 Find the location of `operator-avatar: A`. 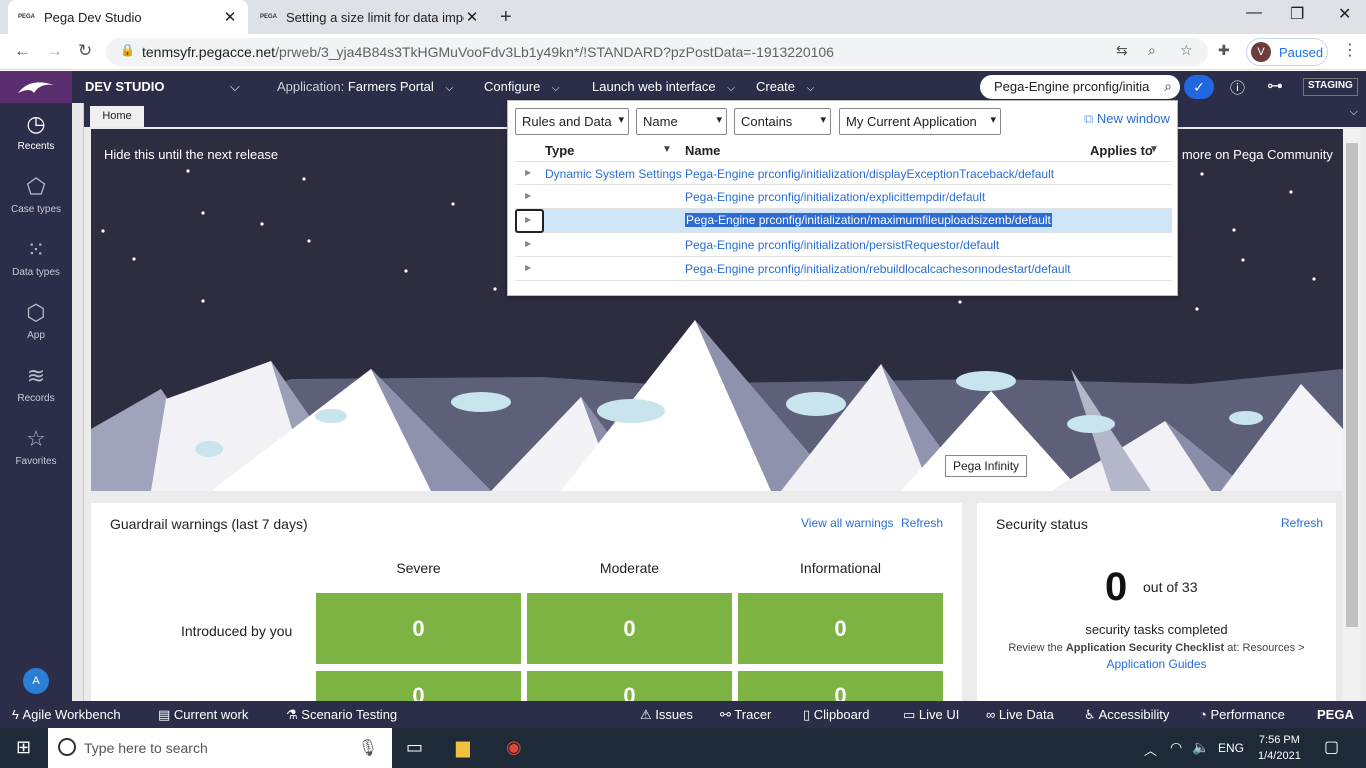

operator-avatar: A is located at coordinates (36, 681).